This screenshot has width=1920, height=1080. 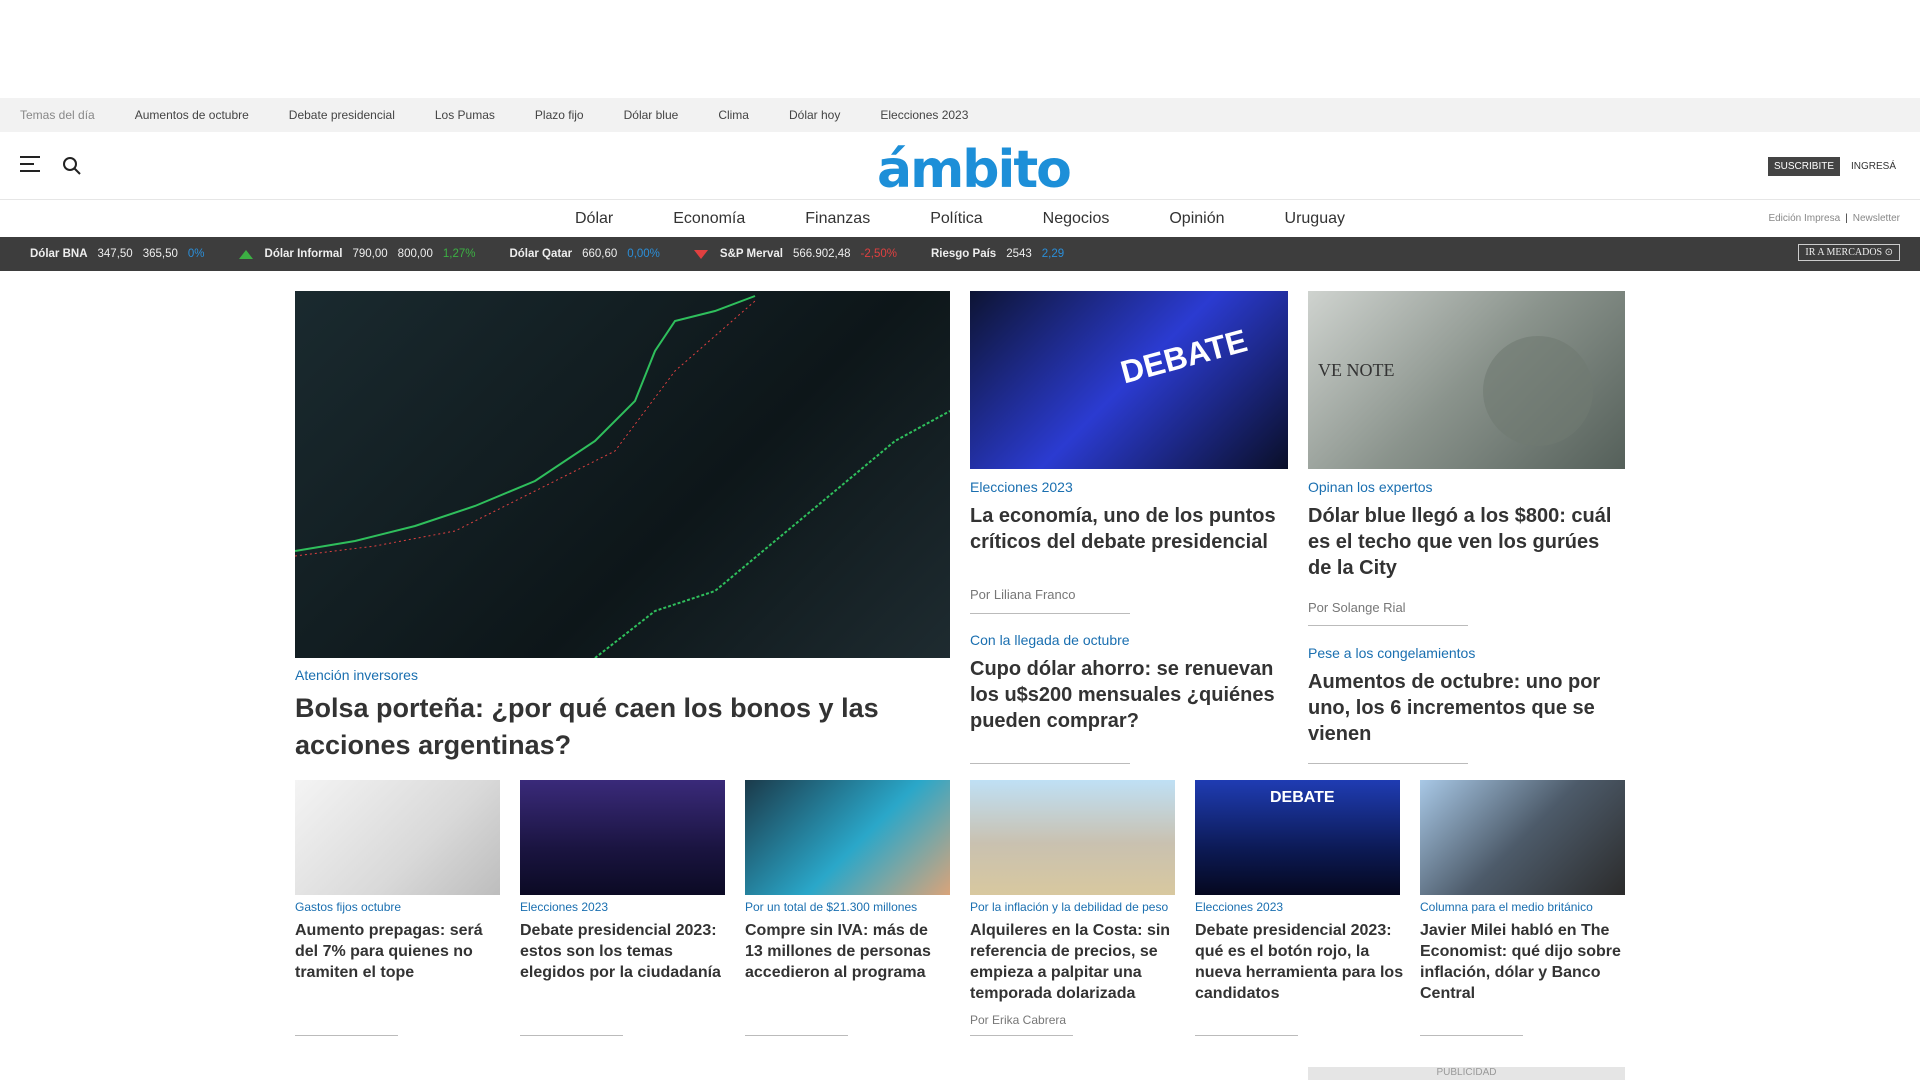 What do you see at coordinates (1804, 218) in the screenshot?
I see `print-edition-link: Edición Impresa` at bounding box center [1804, 218].